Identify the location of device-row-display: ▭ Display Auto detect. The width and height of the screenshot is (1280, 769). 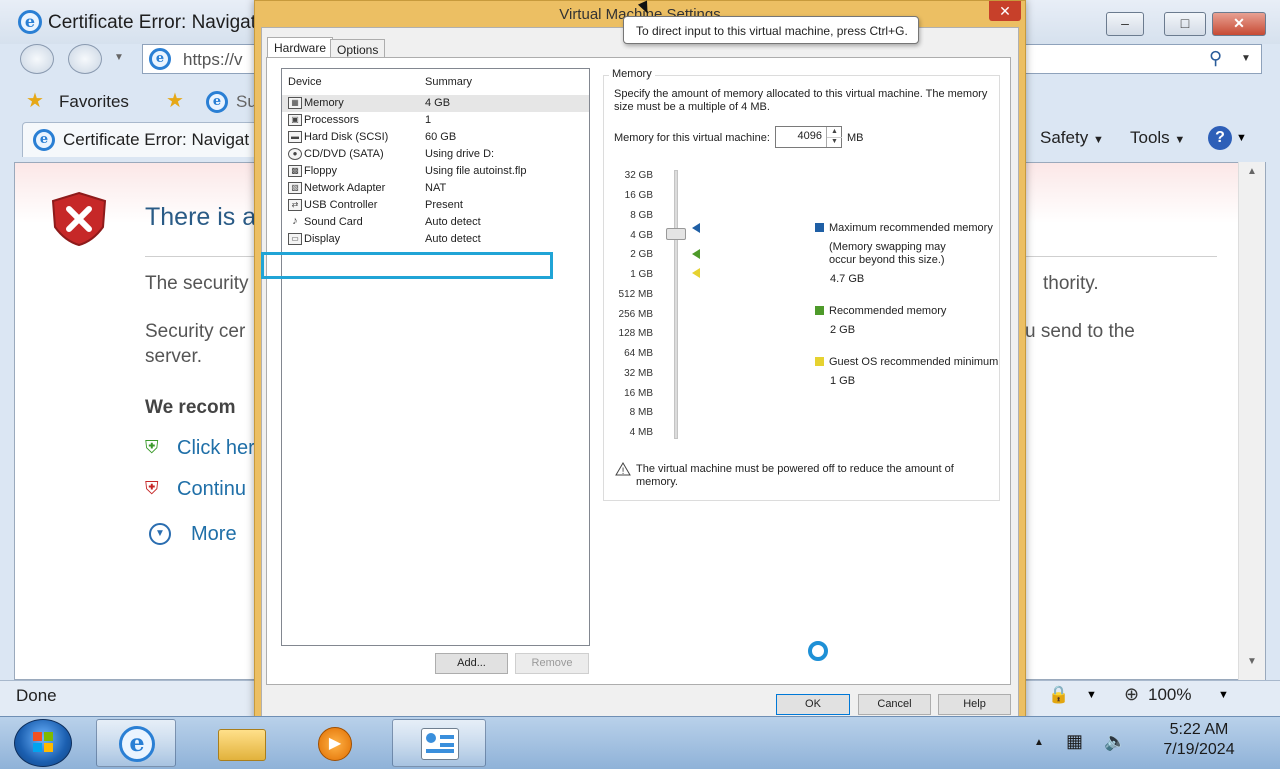
(435, 239).